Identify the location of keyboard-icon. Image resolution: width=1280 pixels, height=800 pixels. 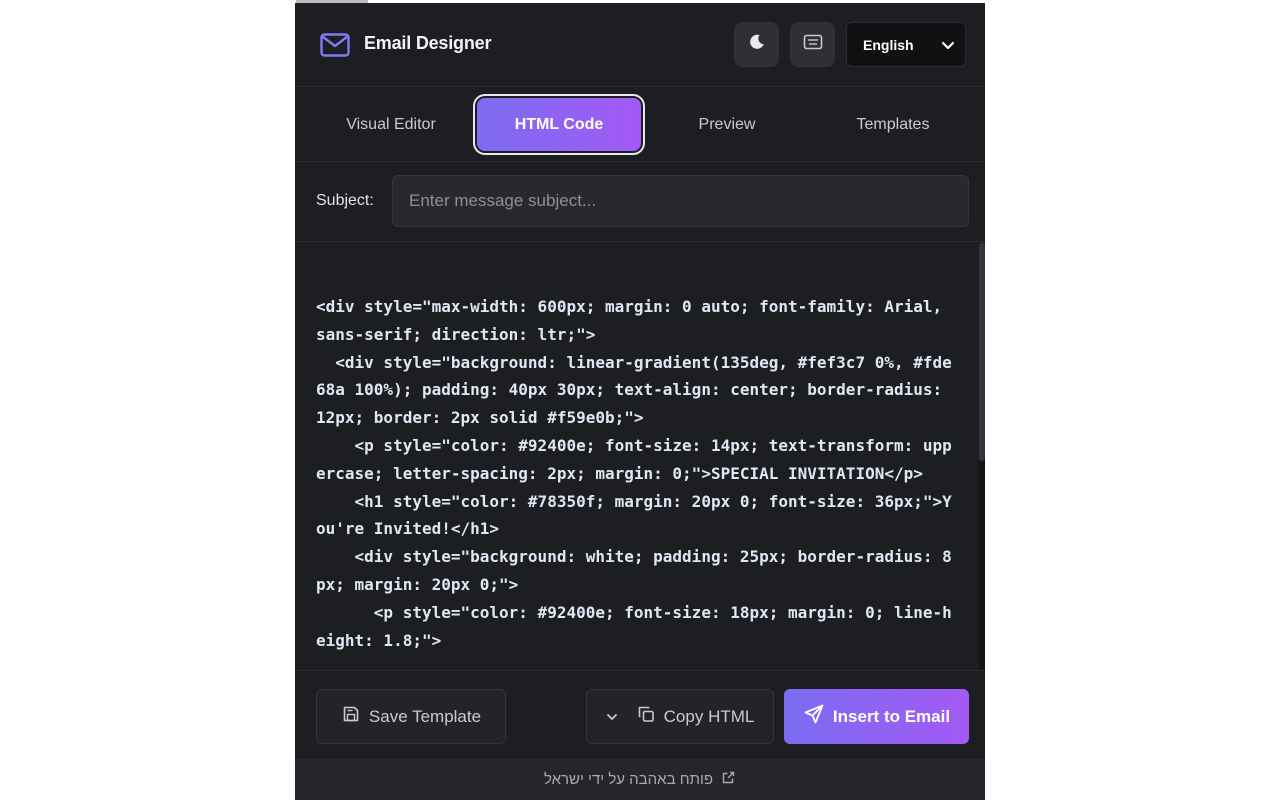
(813, 44).